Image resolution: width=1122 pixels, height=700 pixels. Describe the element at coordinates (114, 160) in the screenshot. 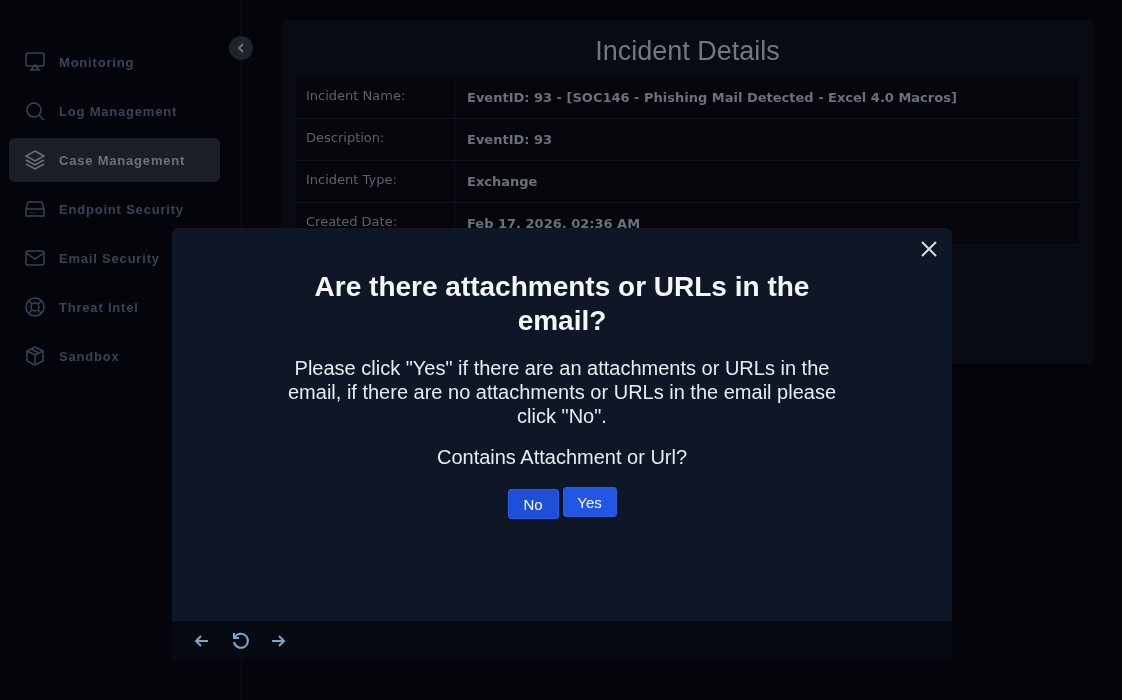

I see `sidebar-item: Case Management` at that location.